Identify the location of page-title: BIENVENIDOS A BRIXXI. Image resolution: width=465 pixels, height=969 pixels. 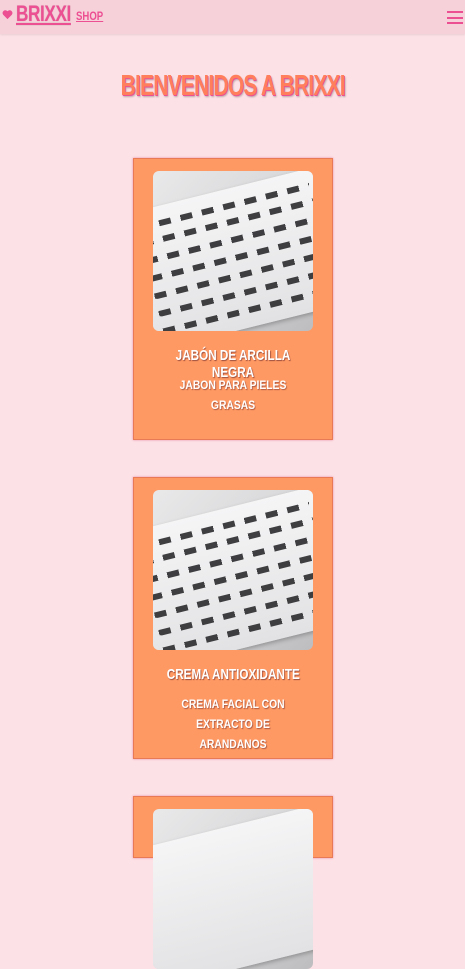
(232, 86).